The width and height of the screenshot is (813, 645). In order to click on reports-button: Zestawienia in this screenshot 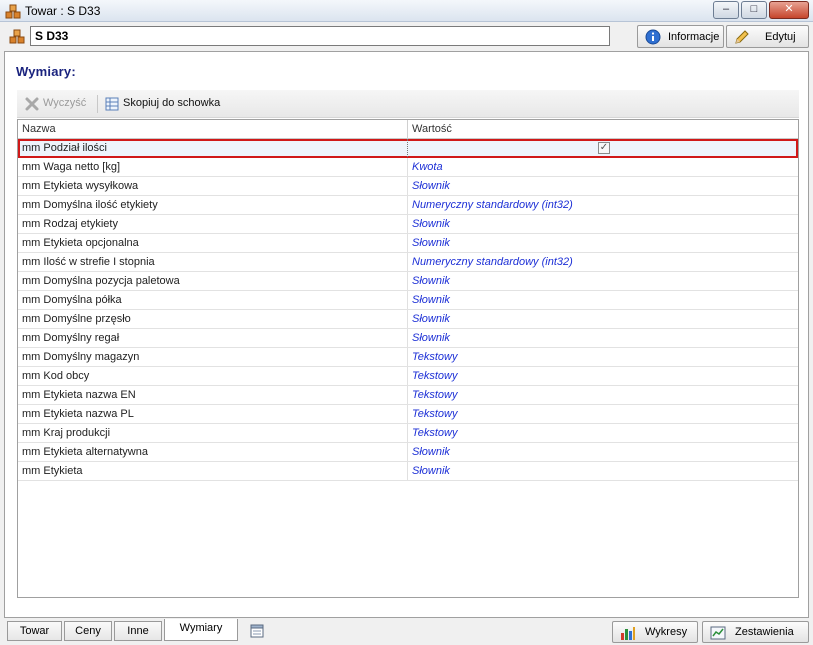, I will do `click(755, 632)`.